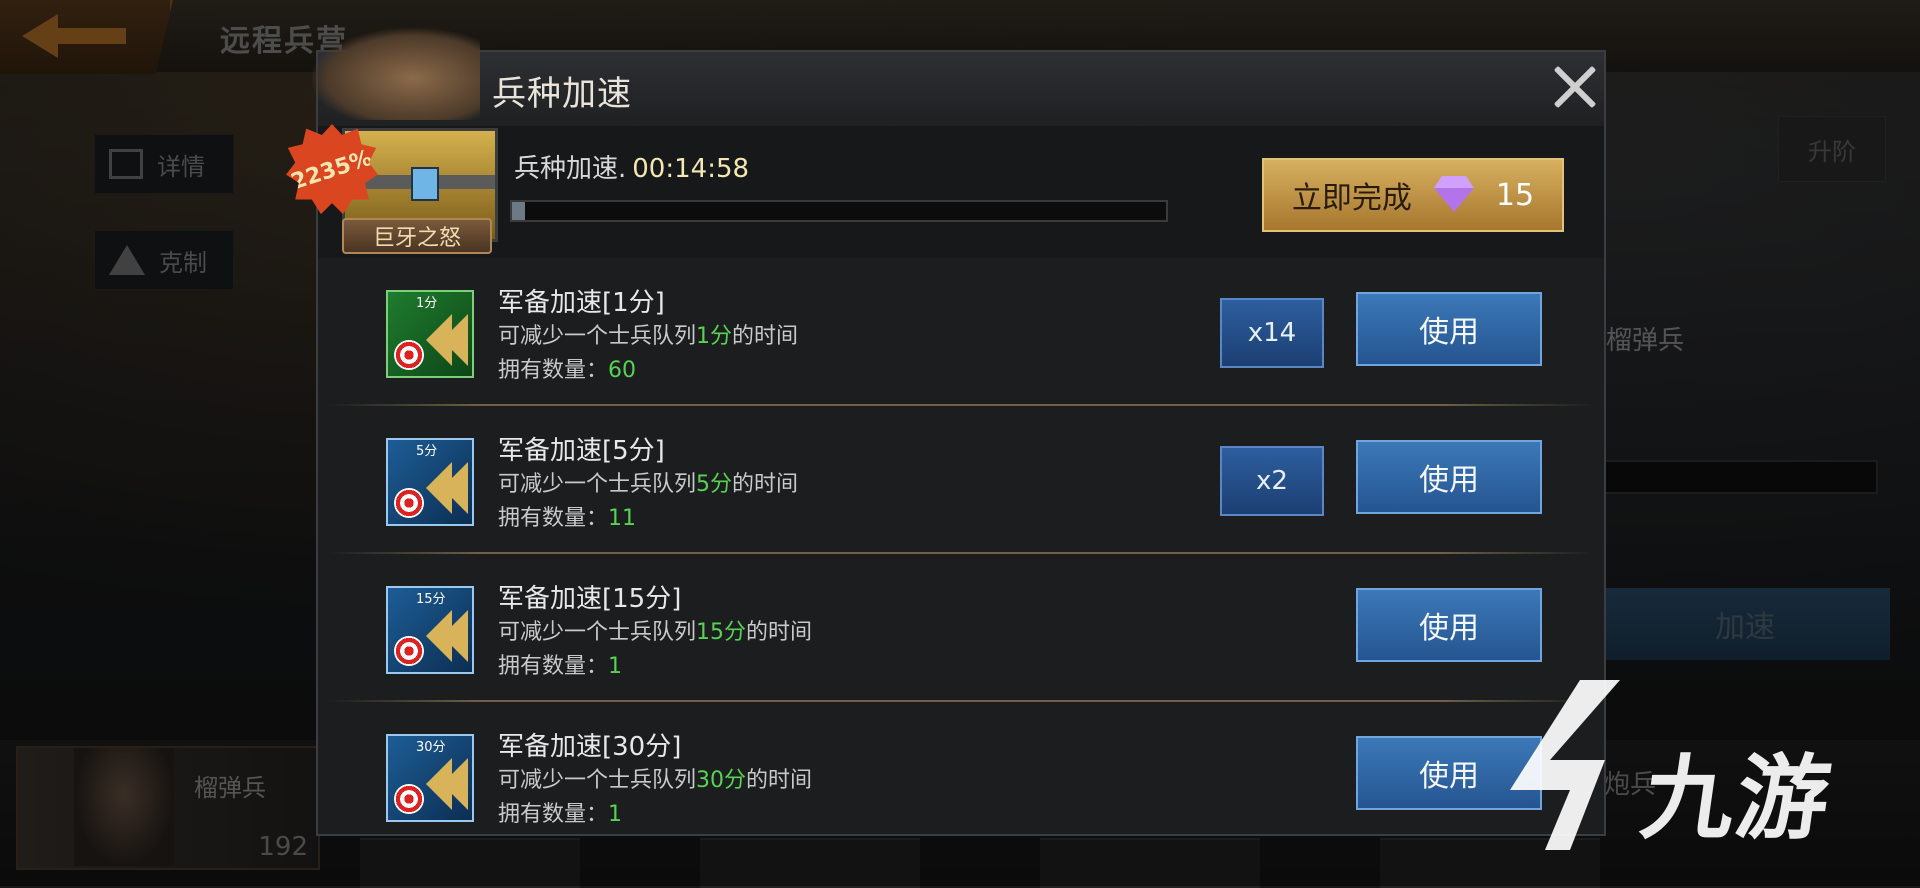 The height and width of the screenshot is (888, 1920). What do you see at coordinates (1565, 765) in the screenshot?
I see `jiuyou-logo-icon` at bounding box center [1565, 765].